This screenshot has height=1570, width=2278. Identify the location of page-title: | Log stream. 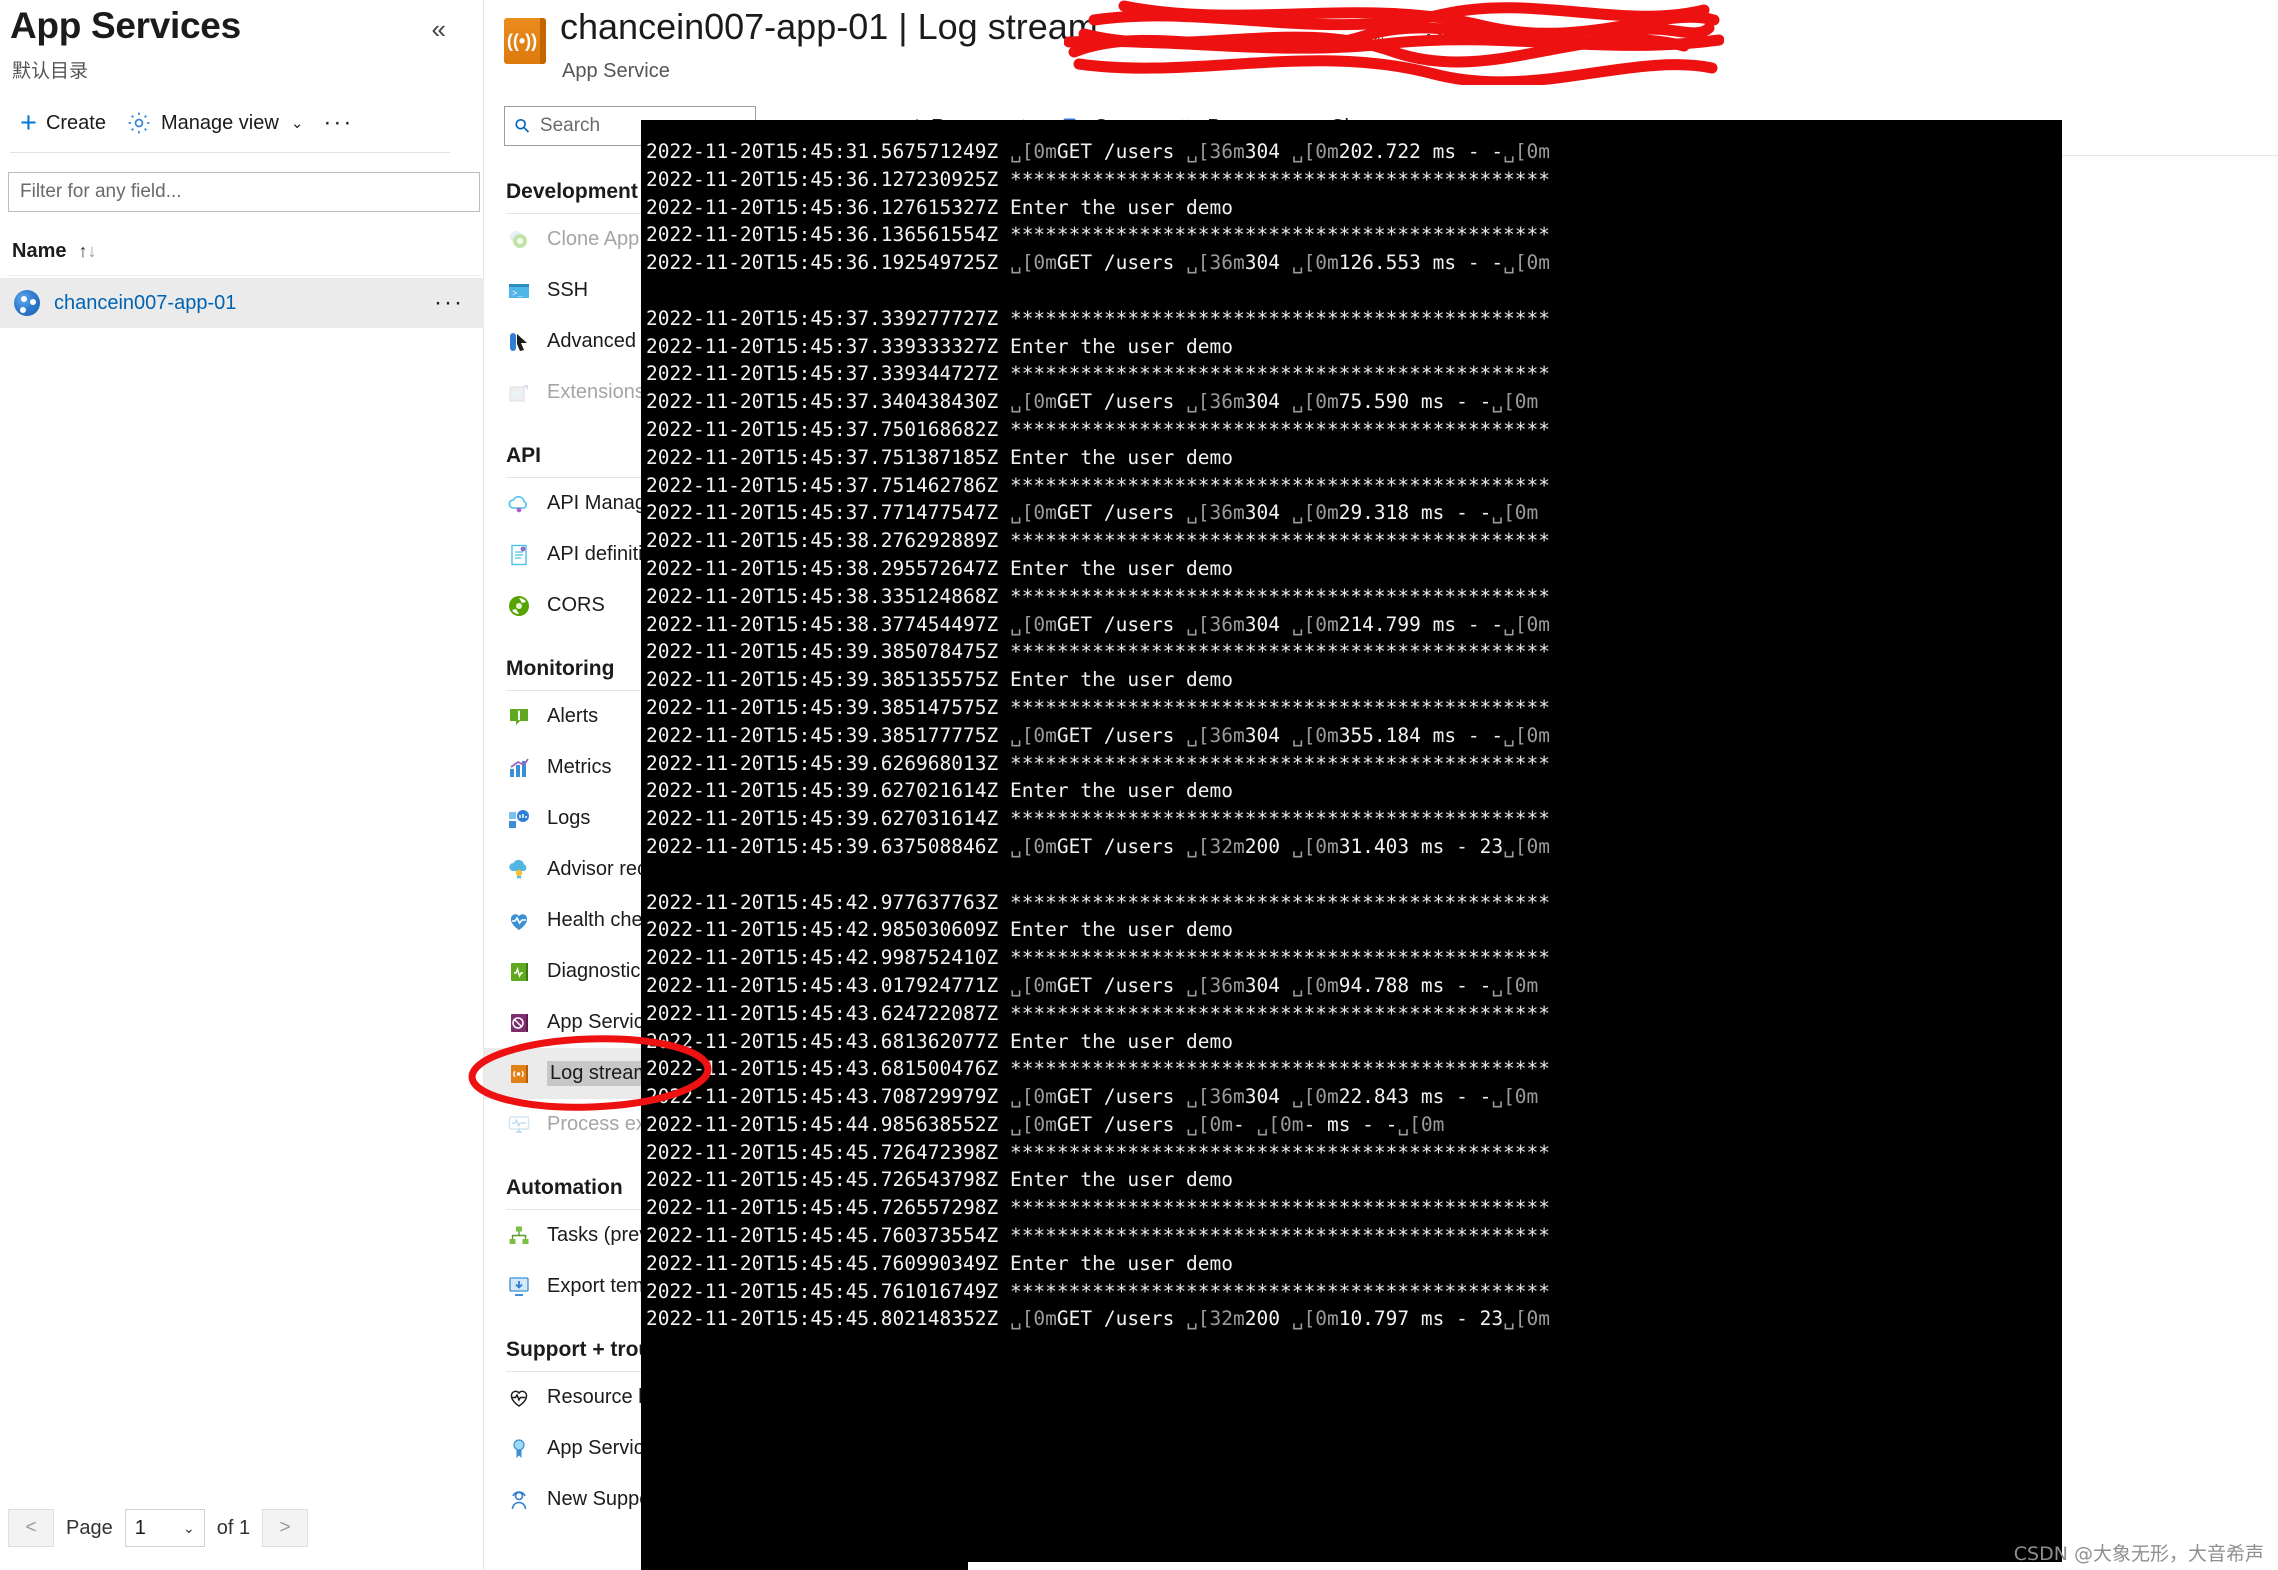
(998, 26).